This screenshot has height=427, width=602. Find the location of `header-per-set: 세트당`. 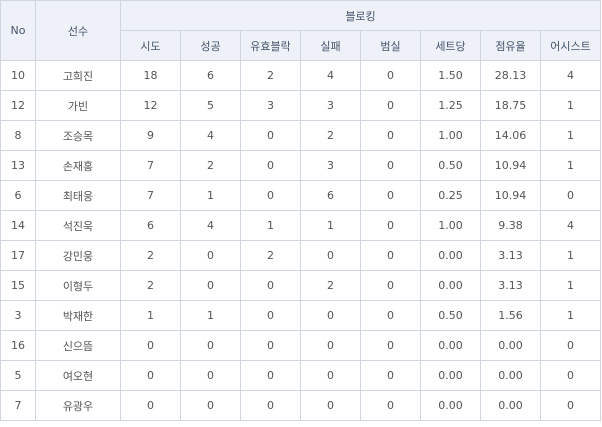

header-per-set: 세트당 is located at coordinates (450, 45).